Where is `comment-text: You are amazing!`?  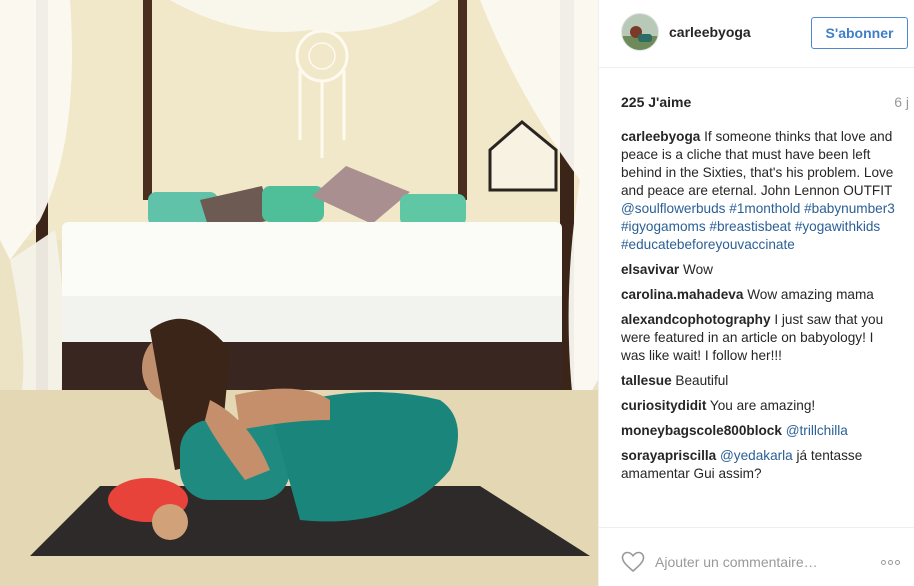 comment-text: You are amazing! is located at coordinates (762, 405).